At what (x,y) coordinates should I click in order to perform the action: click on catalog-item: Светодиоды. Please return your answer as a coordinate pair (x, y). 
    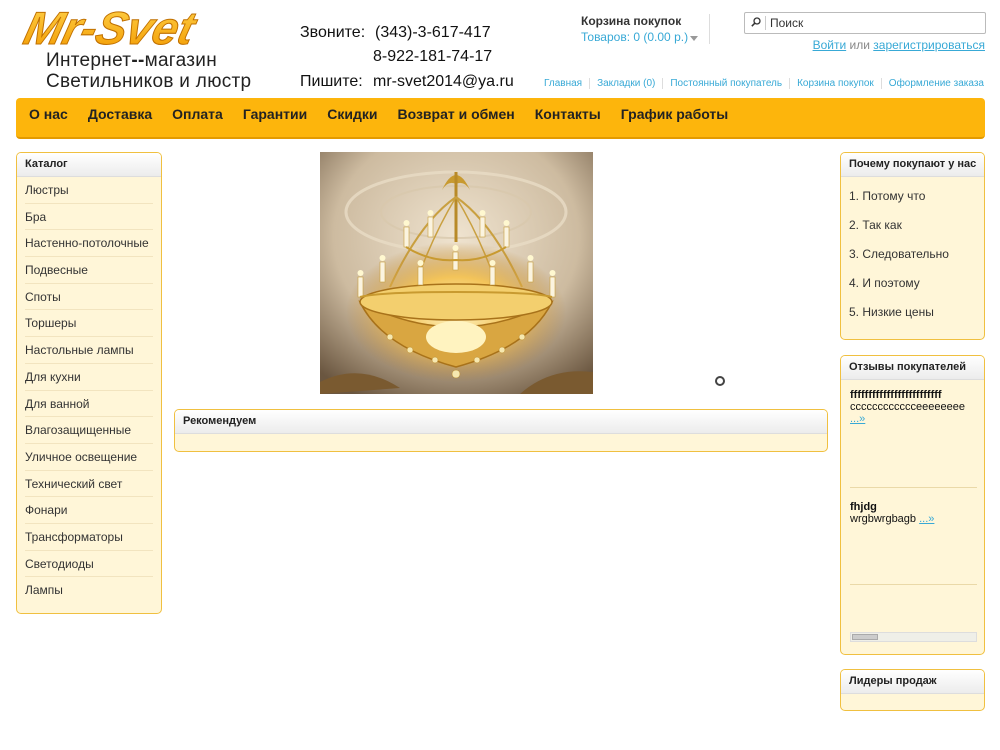
    Looking at the image, I should click on (89, 564).